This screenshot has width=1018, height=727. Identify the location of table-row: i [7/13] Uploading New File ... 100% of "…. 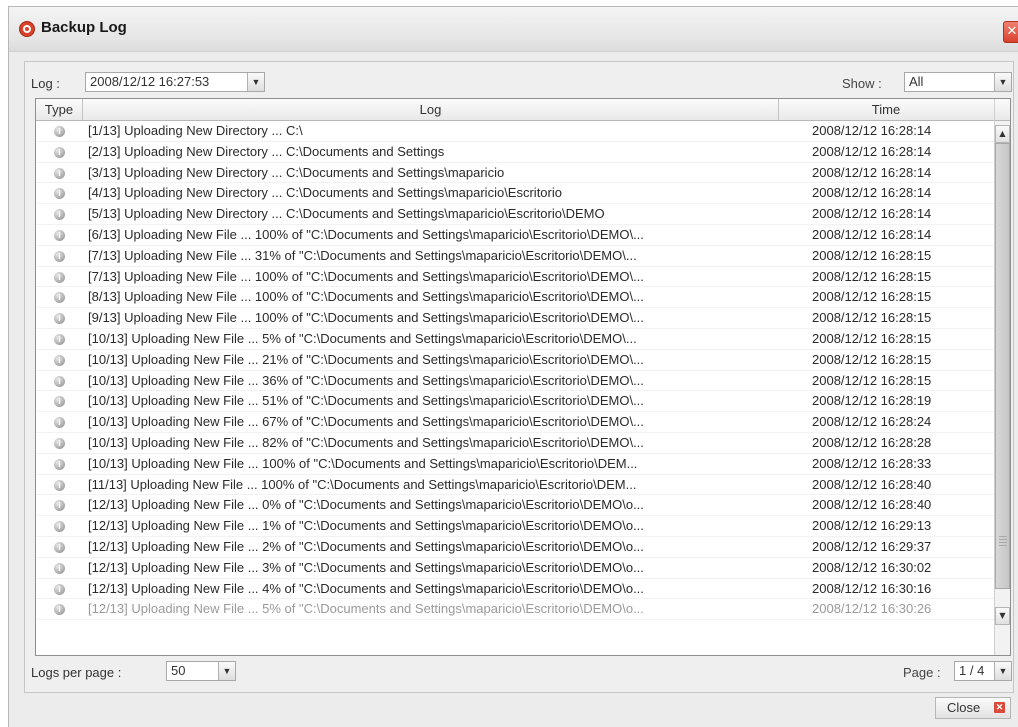
(516, 277).